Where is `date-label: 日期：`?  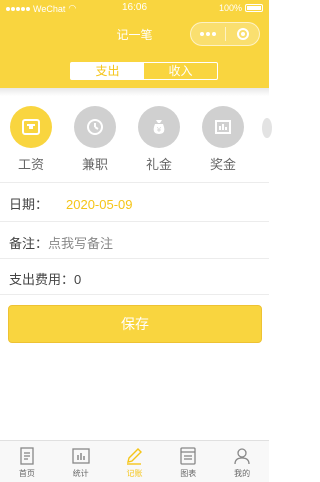 date-label: 日期： is located at coordinates (29, 204).